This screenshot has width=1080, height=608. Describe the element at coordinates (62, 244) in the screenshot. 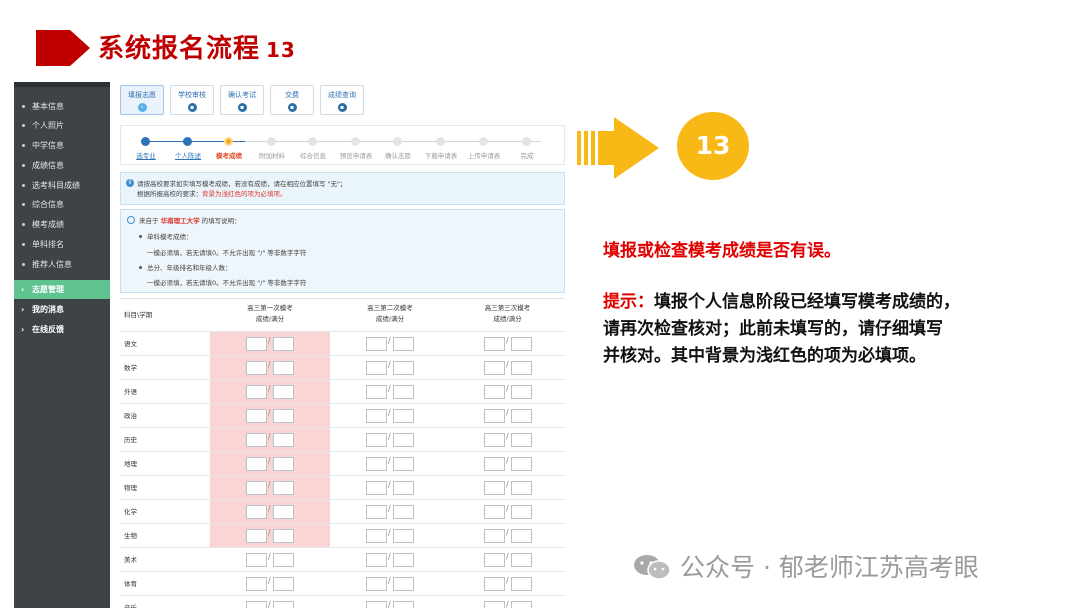

I see `sidebar-item-subject-rank: 单科排名` at that location.